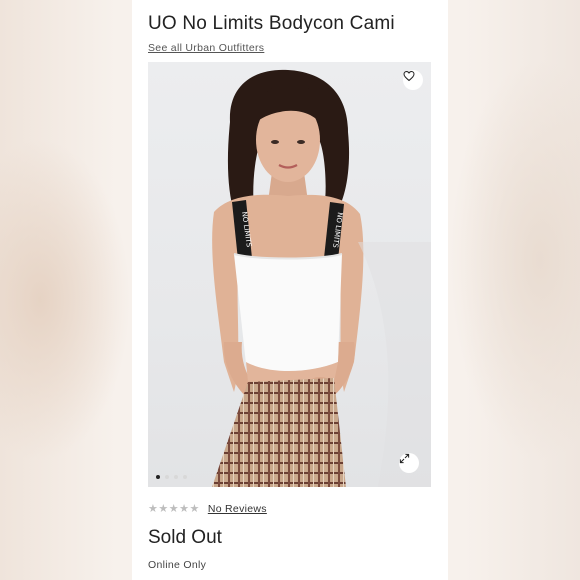 Image resolution: width=580 pixels, height=580 pixels. What do you see at coordinates (174, 509) in the screenshot?
I see `star-rating: ★★★★★` at bounding box center [174, 509].